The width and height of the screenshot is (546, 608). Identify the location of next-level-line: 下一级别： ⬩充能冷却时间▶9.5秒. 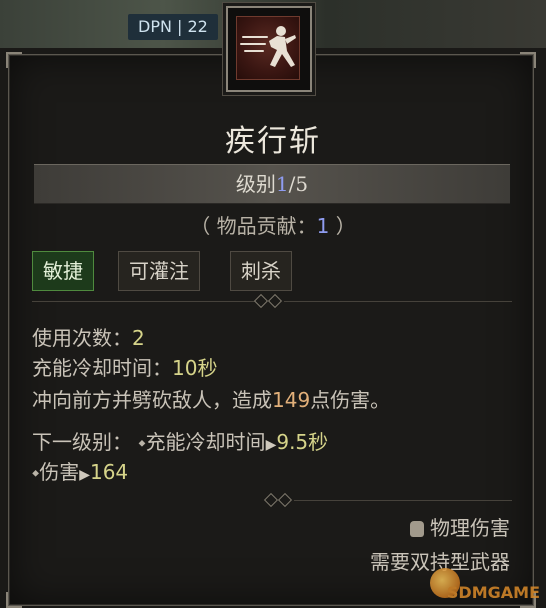
(180, 440).